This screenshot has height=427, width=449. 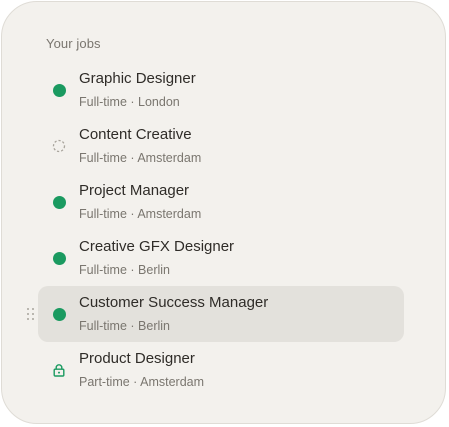 I want to click on section-title: Your jobs, so click(x=73, y=43).